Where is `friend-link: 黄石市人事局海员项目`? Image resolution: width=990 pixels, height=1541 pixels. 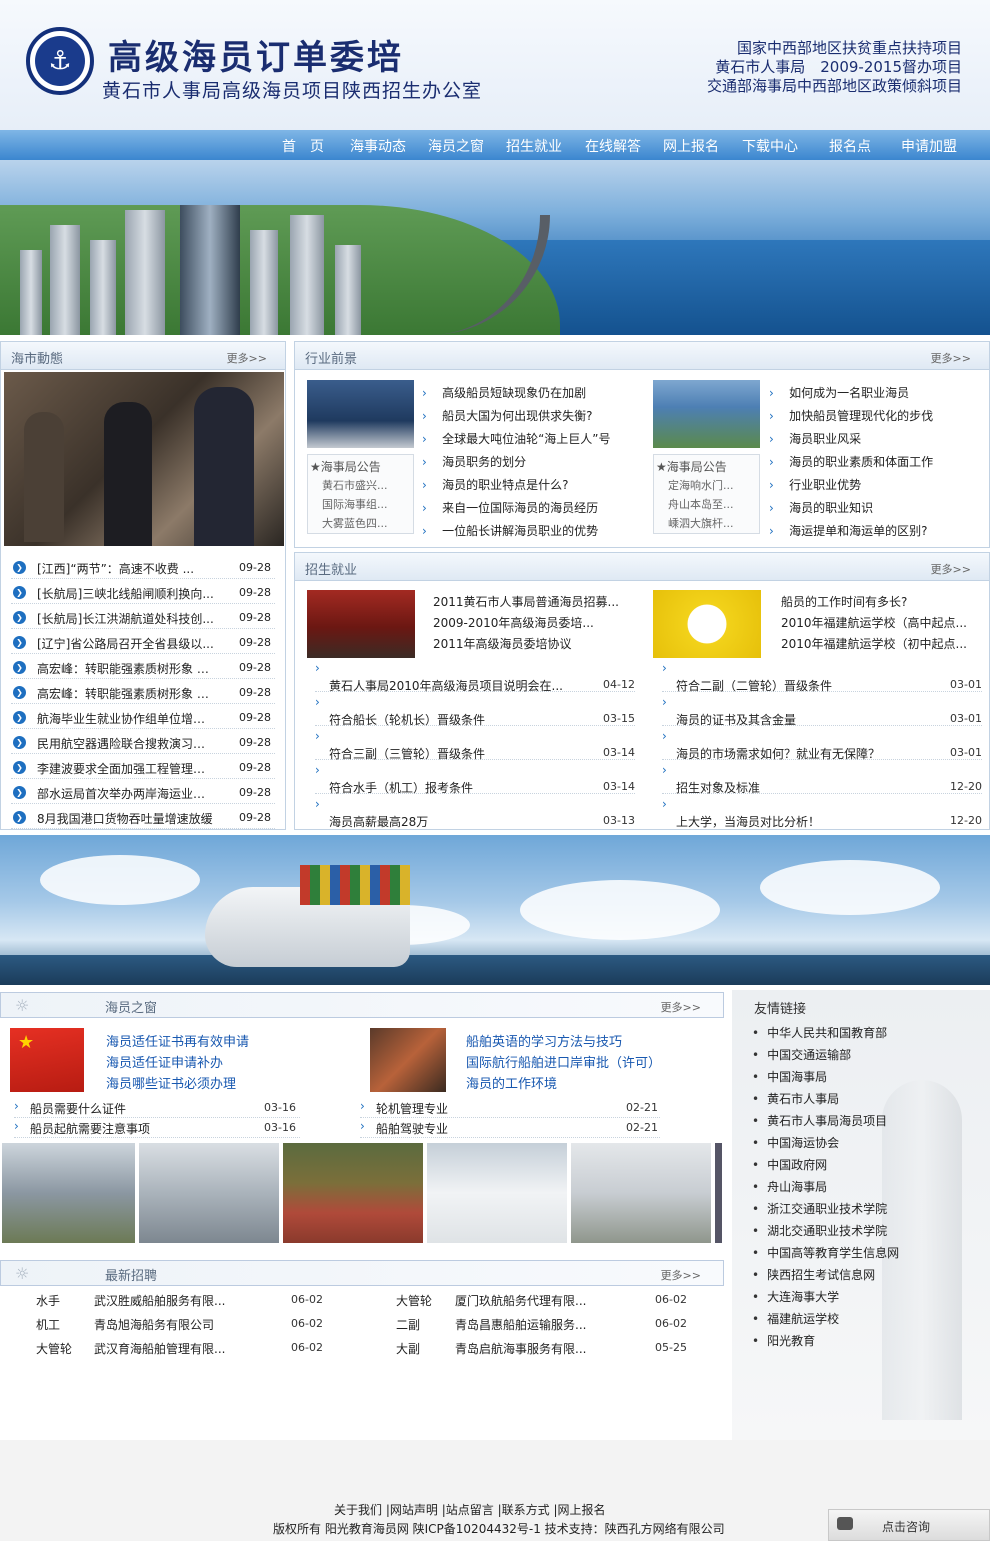
friend-link: 黄石市人事局海员项目 is located at coordinates (819, 1120).